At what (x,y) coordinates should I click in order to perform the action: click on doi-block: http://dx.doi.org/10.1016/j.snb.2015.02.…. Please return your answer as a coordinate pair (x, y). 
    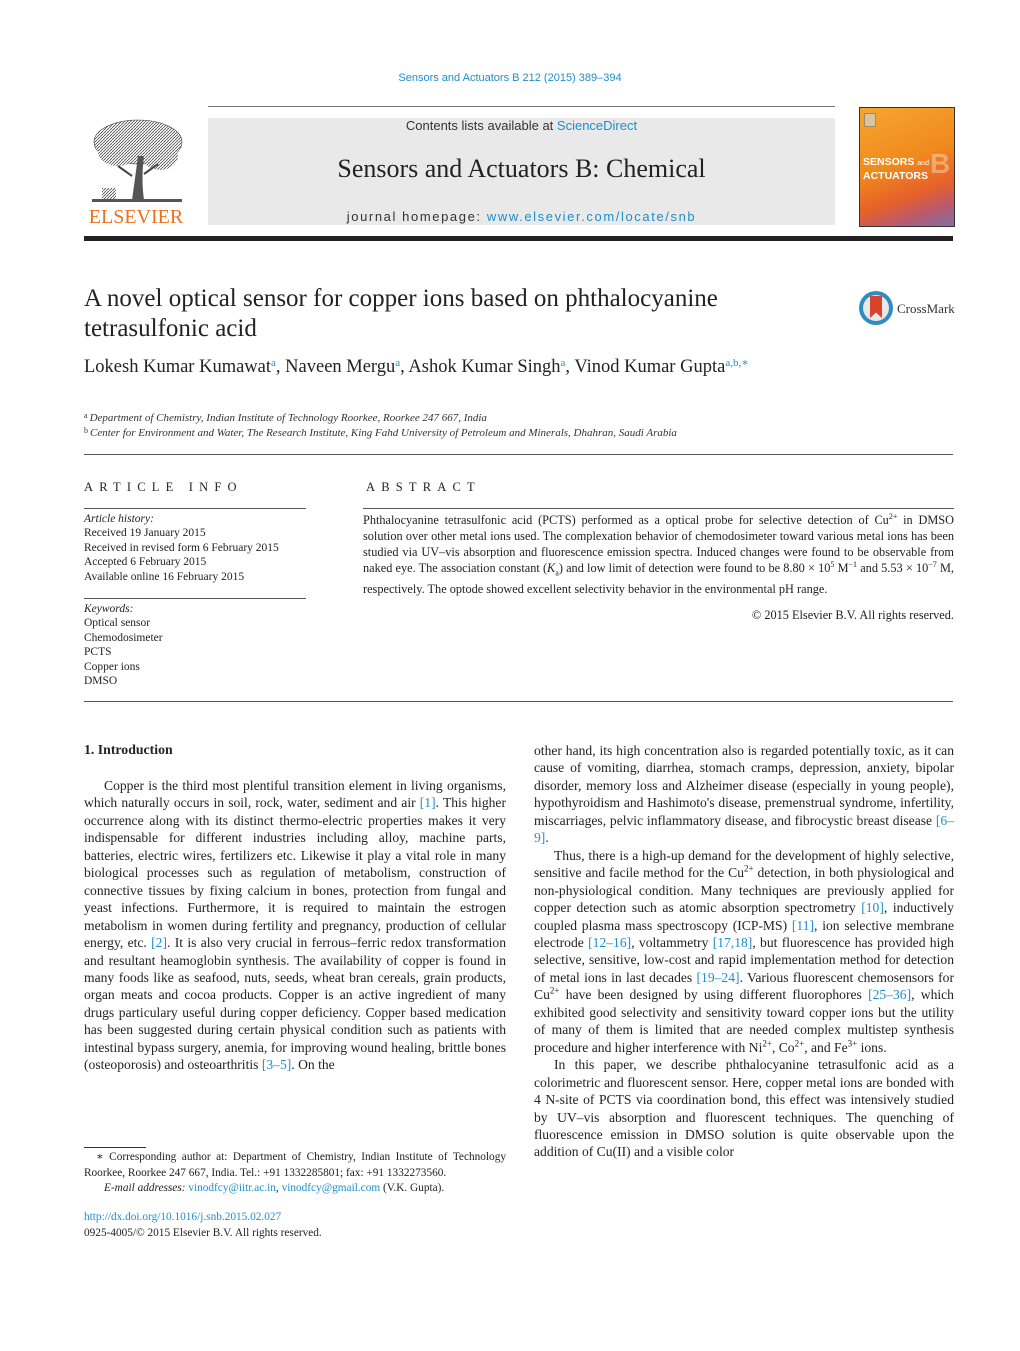
    Looking at the image, I should click on (203, 1225).